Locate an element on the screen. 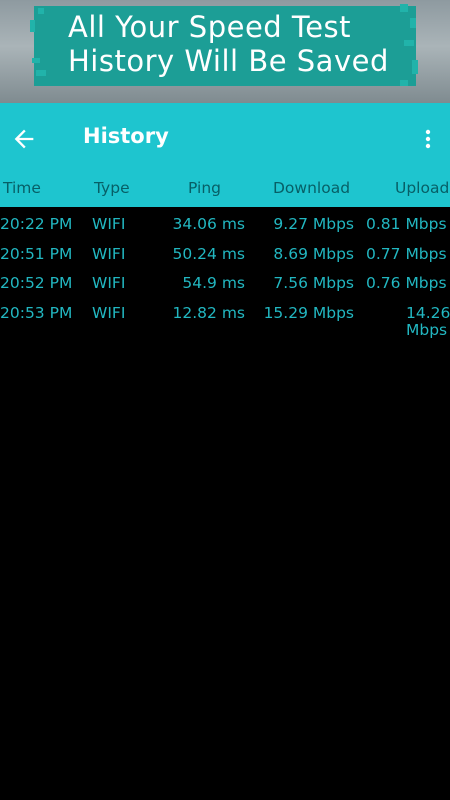  column-header-time: Time is located at coordinates (22, 188).